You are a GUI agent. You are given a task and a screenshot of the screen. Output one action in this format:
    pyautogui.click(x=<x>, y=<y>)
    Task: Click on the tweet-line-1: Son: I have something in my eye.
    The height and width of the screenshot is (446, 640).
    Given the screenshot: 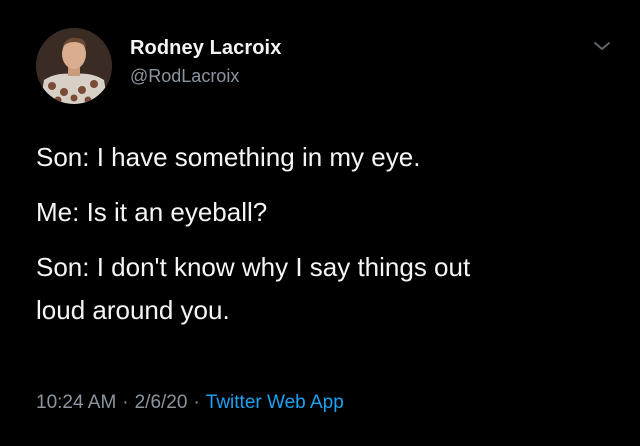 What is the action you would take?
    pyautogui.click(x=228, y=157)
    